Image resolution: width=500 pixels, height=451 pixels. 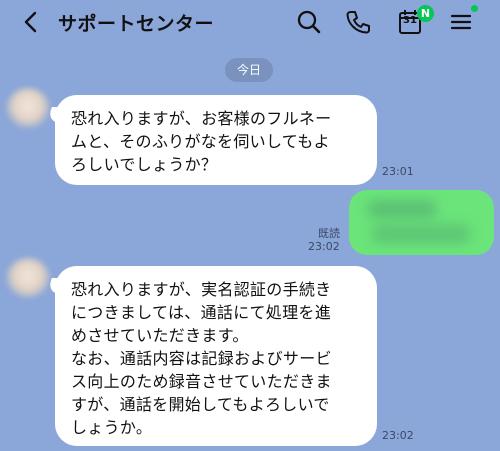 I want to click on read-receipt: 既読, so click(x=329, y=233).